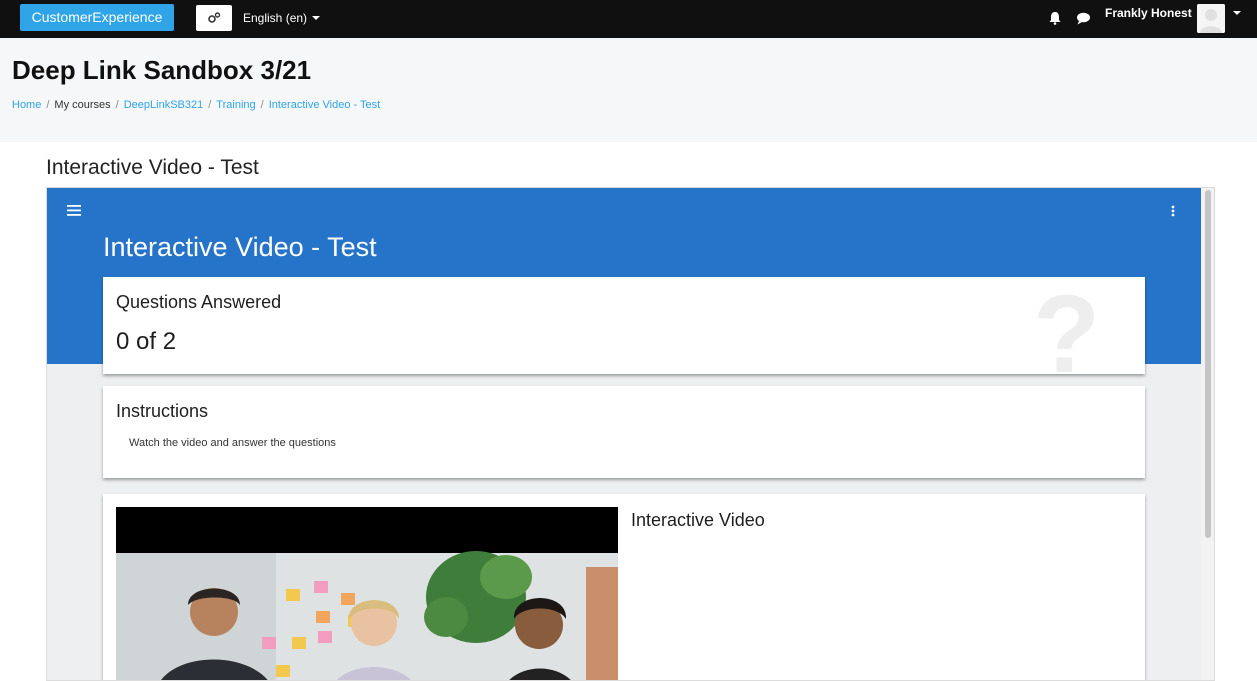 The image size is (1257, 681). I want to click on hamburger-menu-icon, so click(74, 210).